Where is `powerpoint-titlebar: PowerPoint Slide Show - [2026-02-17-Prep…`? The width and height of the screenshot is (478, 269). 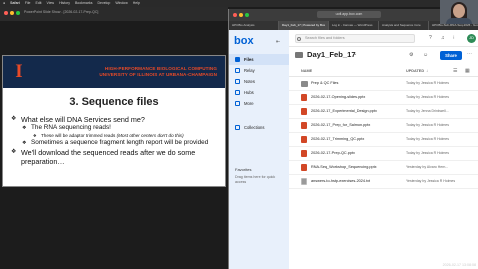 powerpoint-titlebar: PowerPoint Slide Show - [2026-02-17-Prep… is located at coordinates (114, 14).